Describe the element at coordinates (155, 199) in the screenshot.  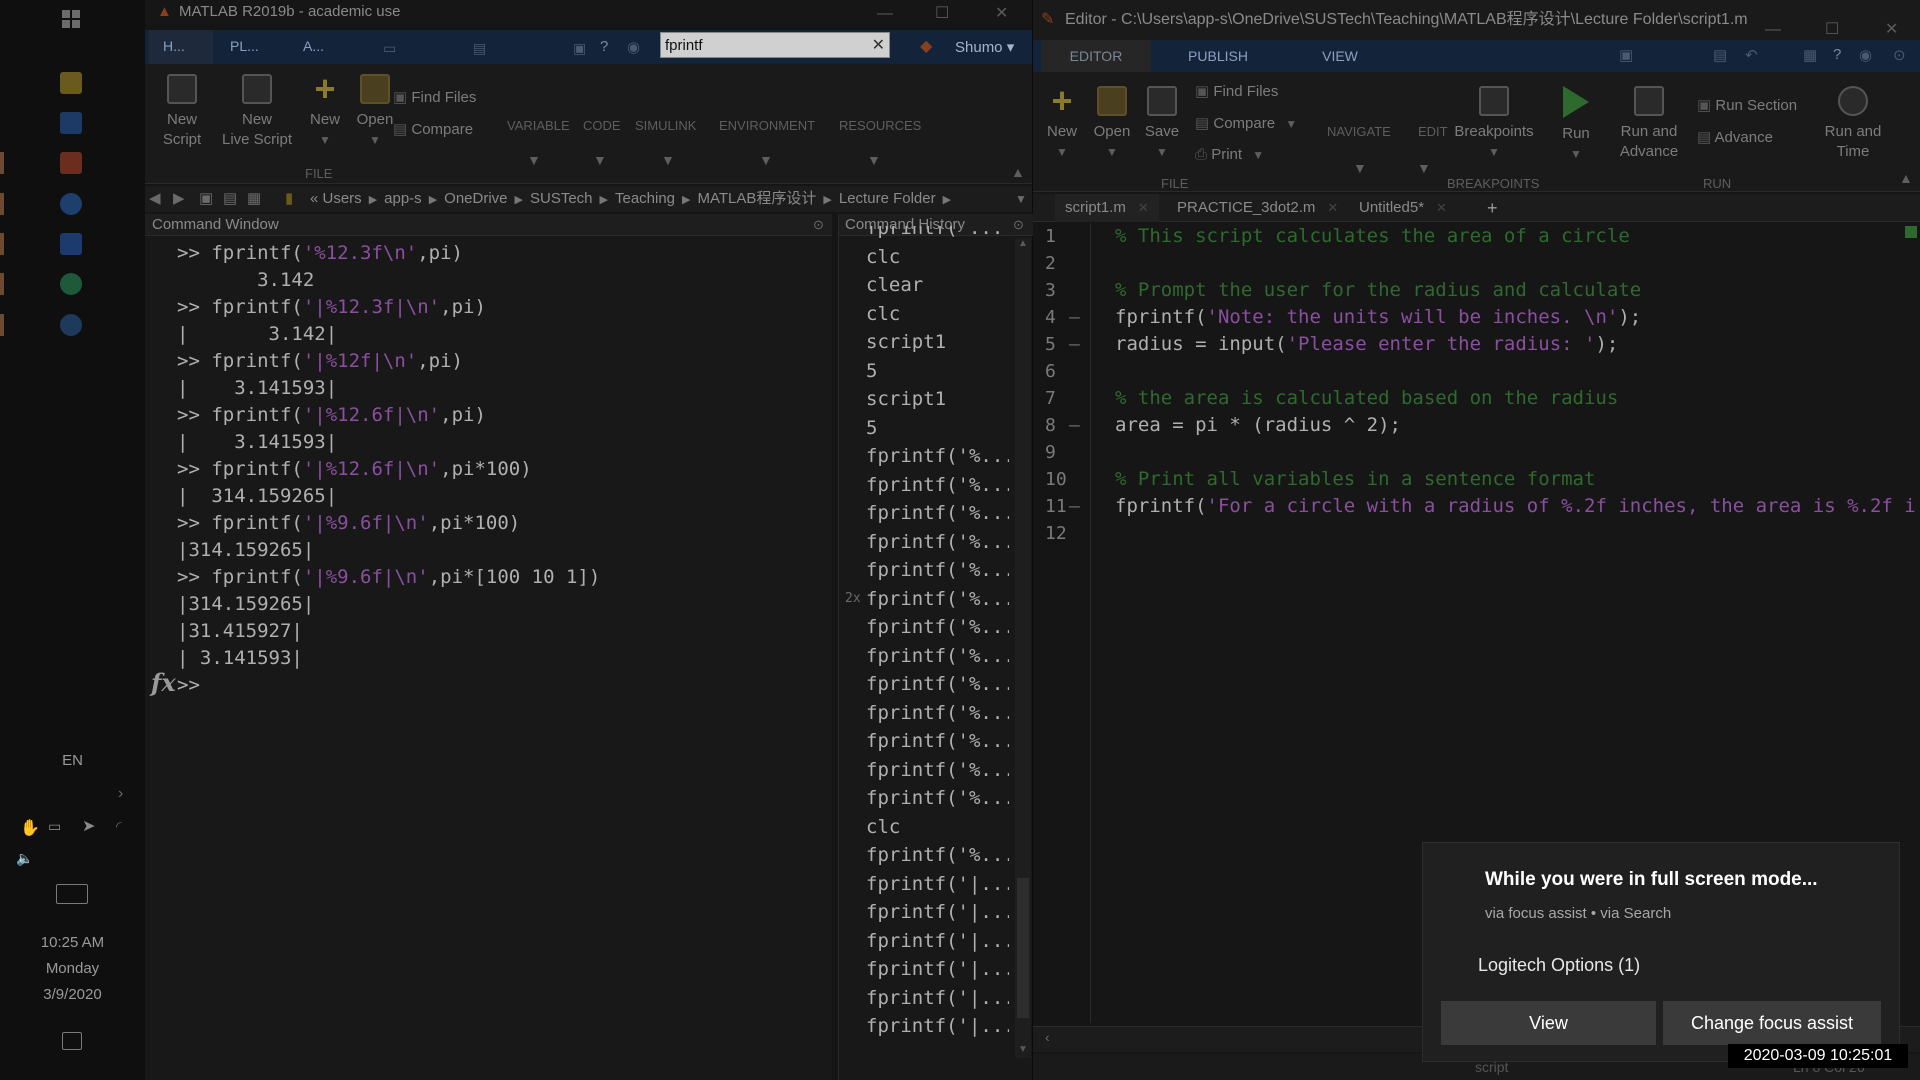
I see `back-icon: ◀` at that location.